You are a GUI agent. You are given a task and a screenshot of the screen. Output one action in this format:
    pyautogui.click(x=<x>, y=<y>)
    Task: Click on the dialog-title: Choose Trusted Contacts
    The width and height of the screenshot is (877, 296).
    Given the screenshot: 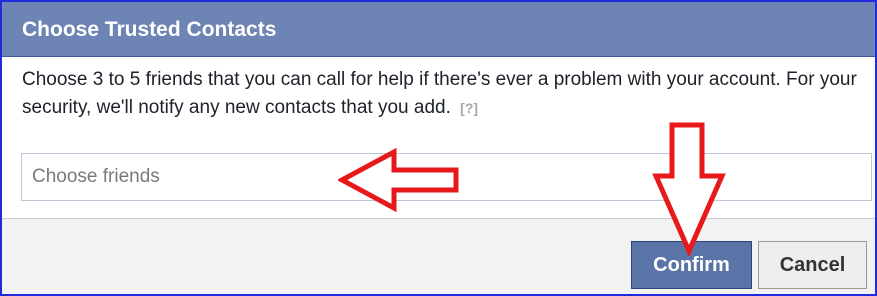 What is the action you would take?
    pyautogui.click(x=149, y=29)
    